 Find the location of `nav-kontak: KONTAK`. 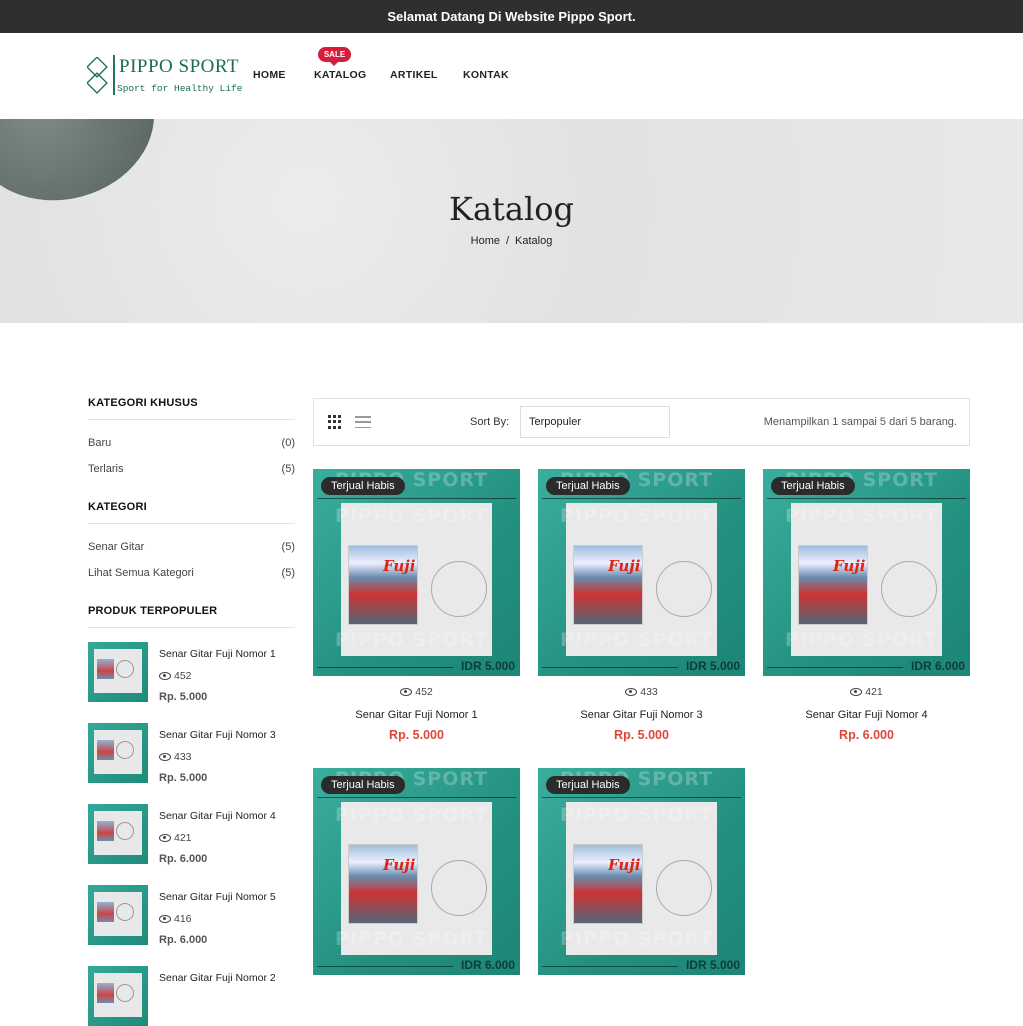

nav-kontak: KONTAK is located at coordinates (486, 75).